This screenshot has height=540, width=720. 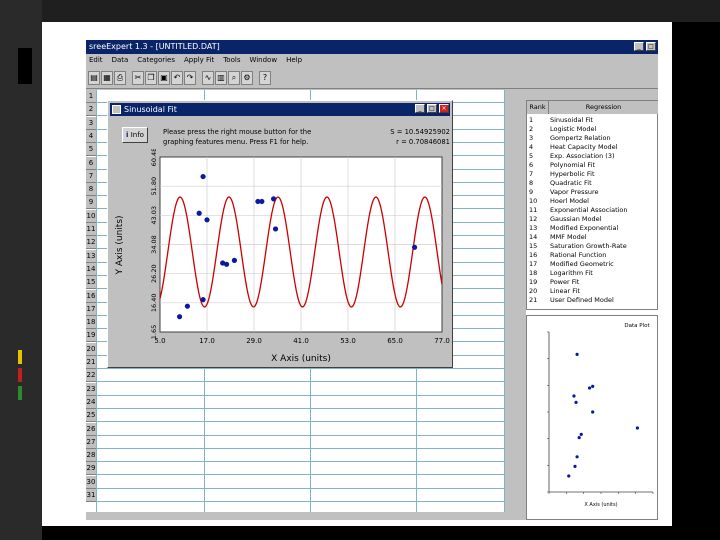 I want to click on row-header: 16, so click(x=91, y=296).